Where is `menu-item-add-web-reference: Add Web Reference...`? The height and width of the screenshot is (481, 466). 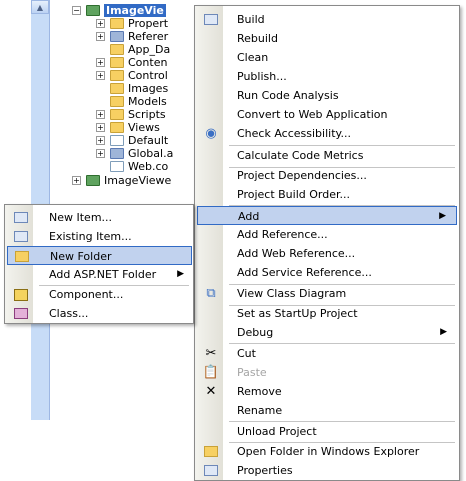 menu-item-add-web-reference: Add Web Reference... is located at coordinates (327, 253).